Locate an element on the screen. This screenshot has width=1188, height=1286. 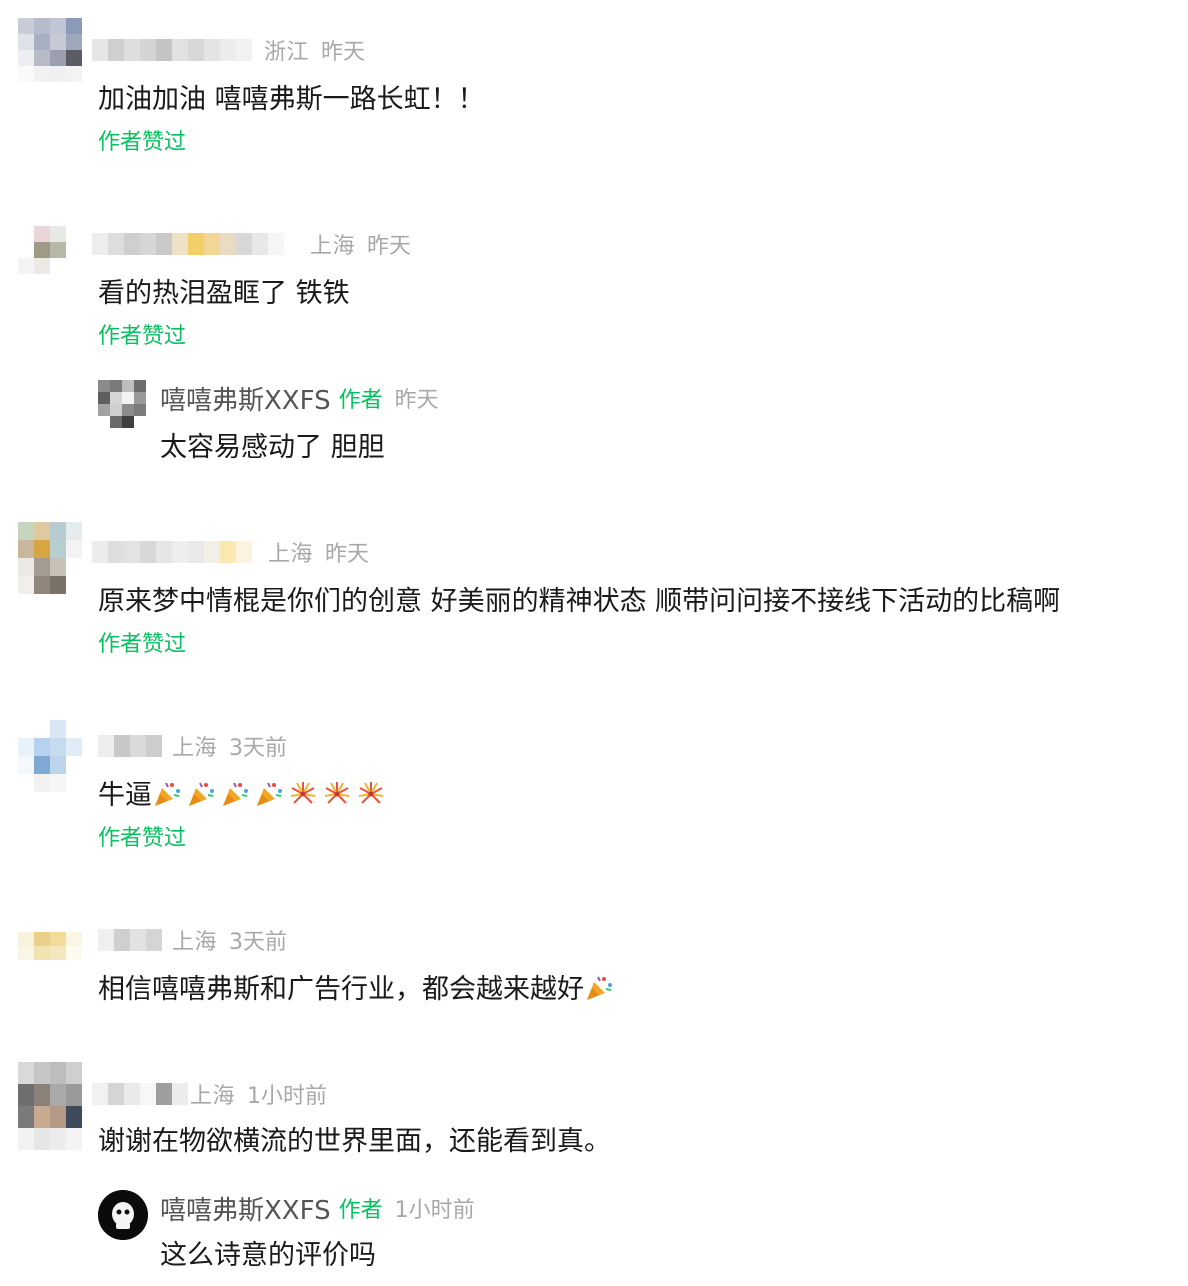
comment-text-body: 相信嘻嘻弗斯和广告行业，都会越来越好 is located at coordinates (341, 989).